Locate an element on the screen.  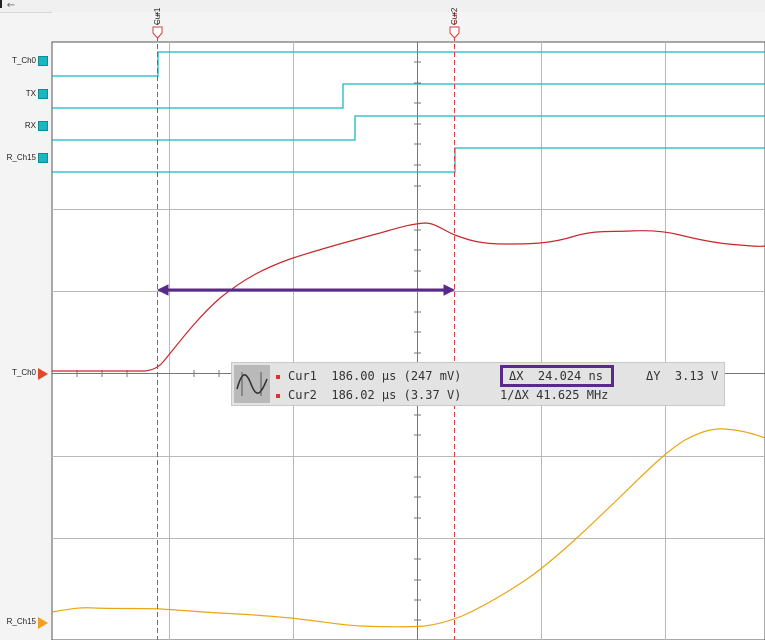
delta-y-label: ΔY is located at coordinates (653, 376).